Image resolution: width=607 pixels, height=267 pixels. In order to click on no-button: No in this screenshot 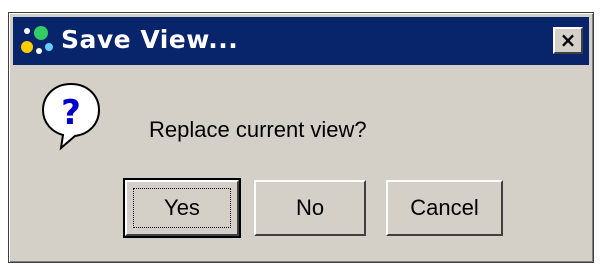, I will do `click(310, 208)`.